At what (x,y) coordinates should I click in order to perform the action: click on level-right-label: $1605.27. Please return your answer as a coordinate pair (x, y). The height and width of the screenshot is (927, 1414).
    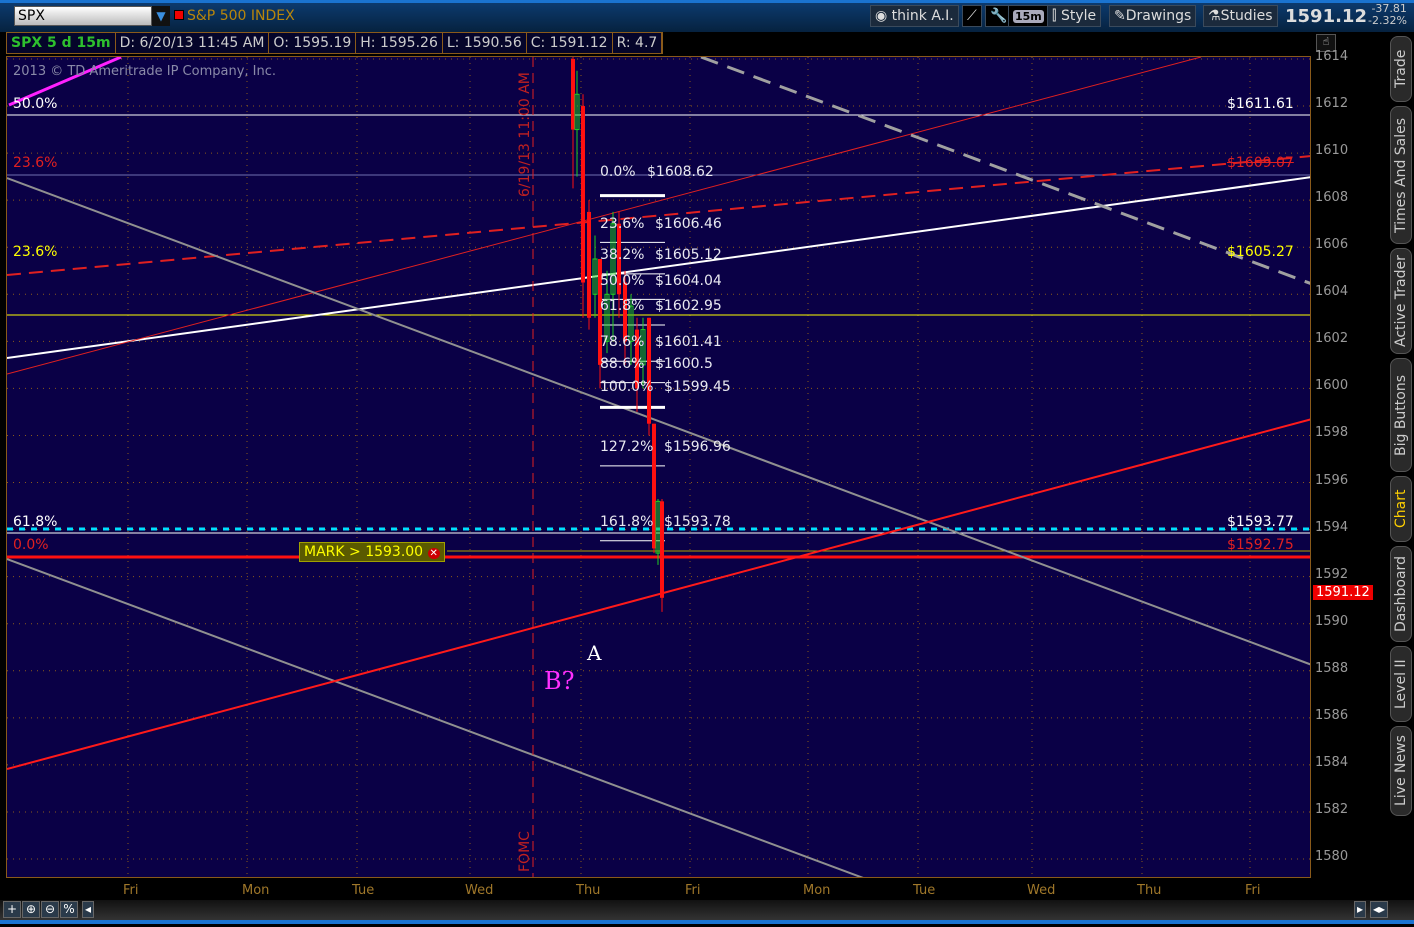
    Looking at the image, I should click on (1260, 252).